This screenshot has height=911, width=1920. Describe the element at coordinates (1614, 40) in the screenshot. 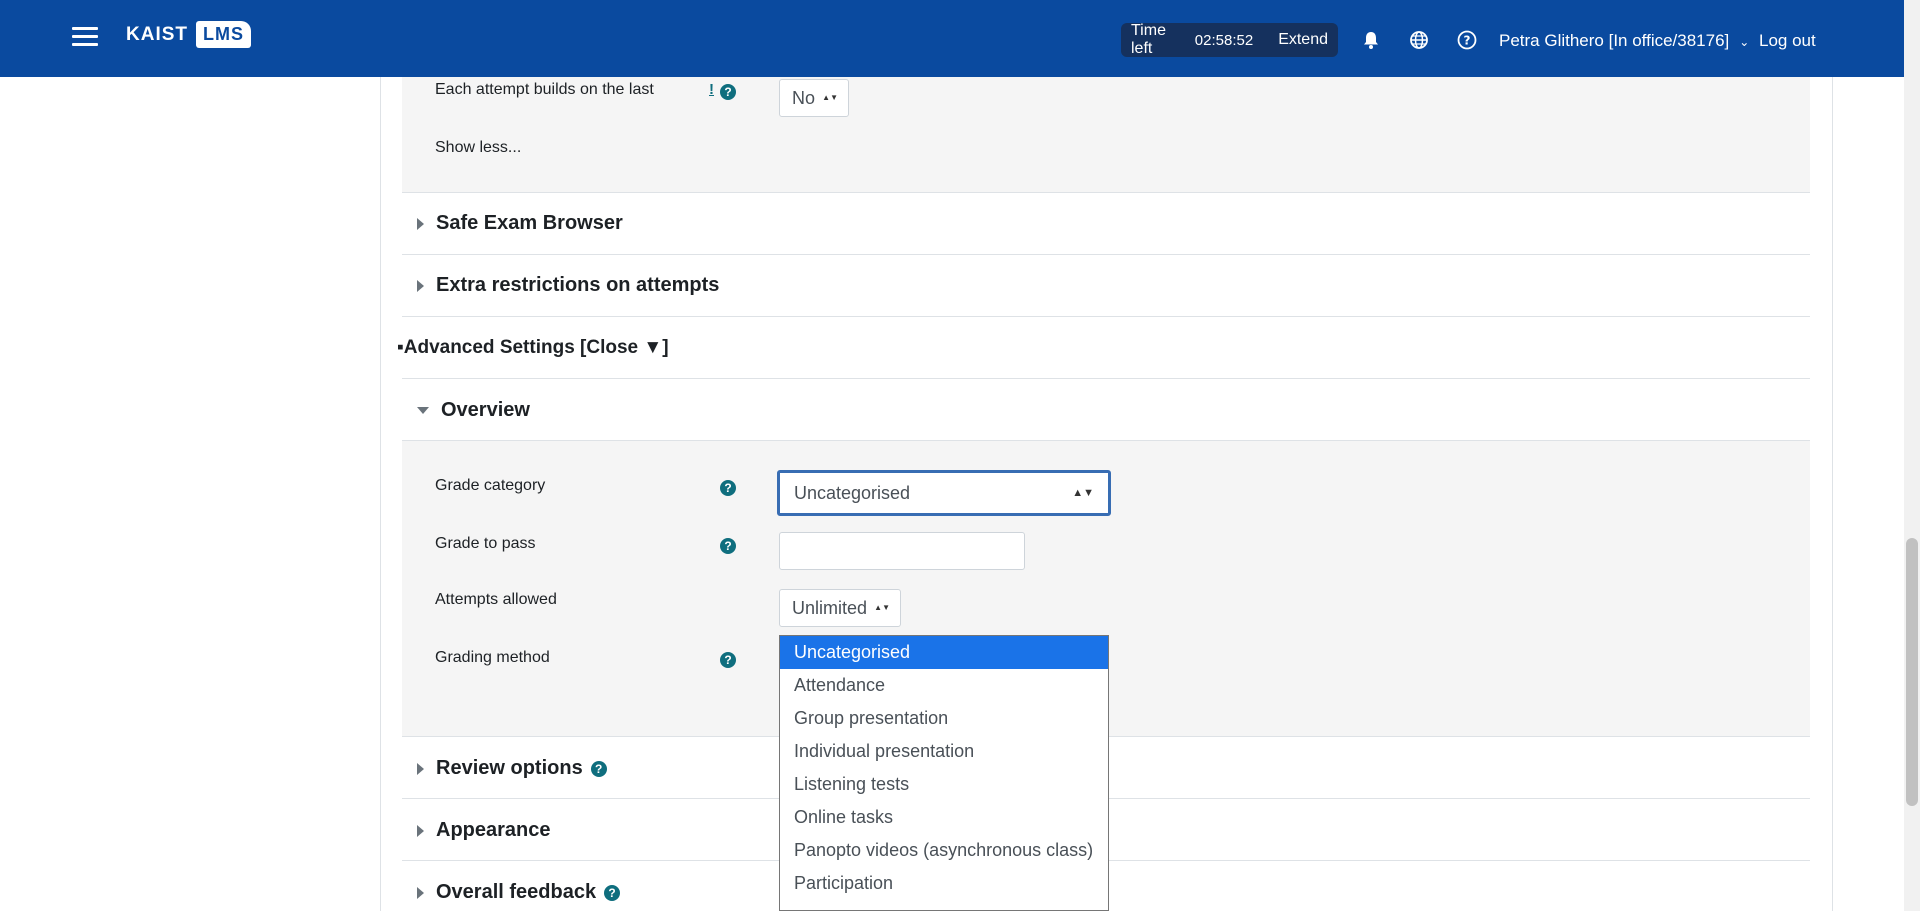

I see `user-name: Petra Glithero [In office/38176]` at that location.